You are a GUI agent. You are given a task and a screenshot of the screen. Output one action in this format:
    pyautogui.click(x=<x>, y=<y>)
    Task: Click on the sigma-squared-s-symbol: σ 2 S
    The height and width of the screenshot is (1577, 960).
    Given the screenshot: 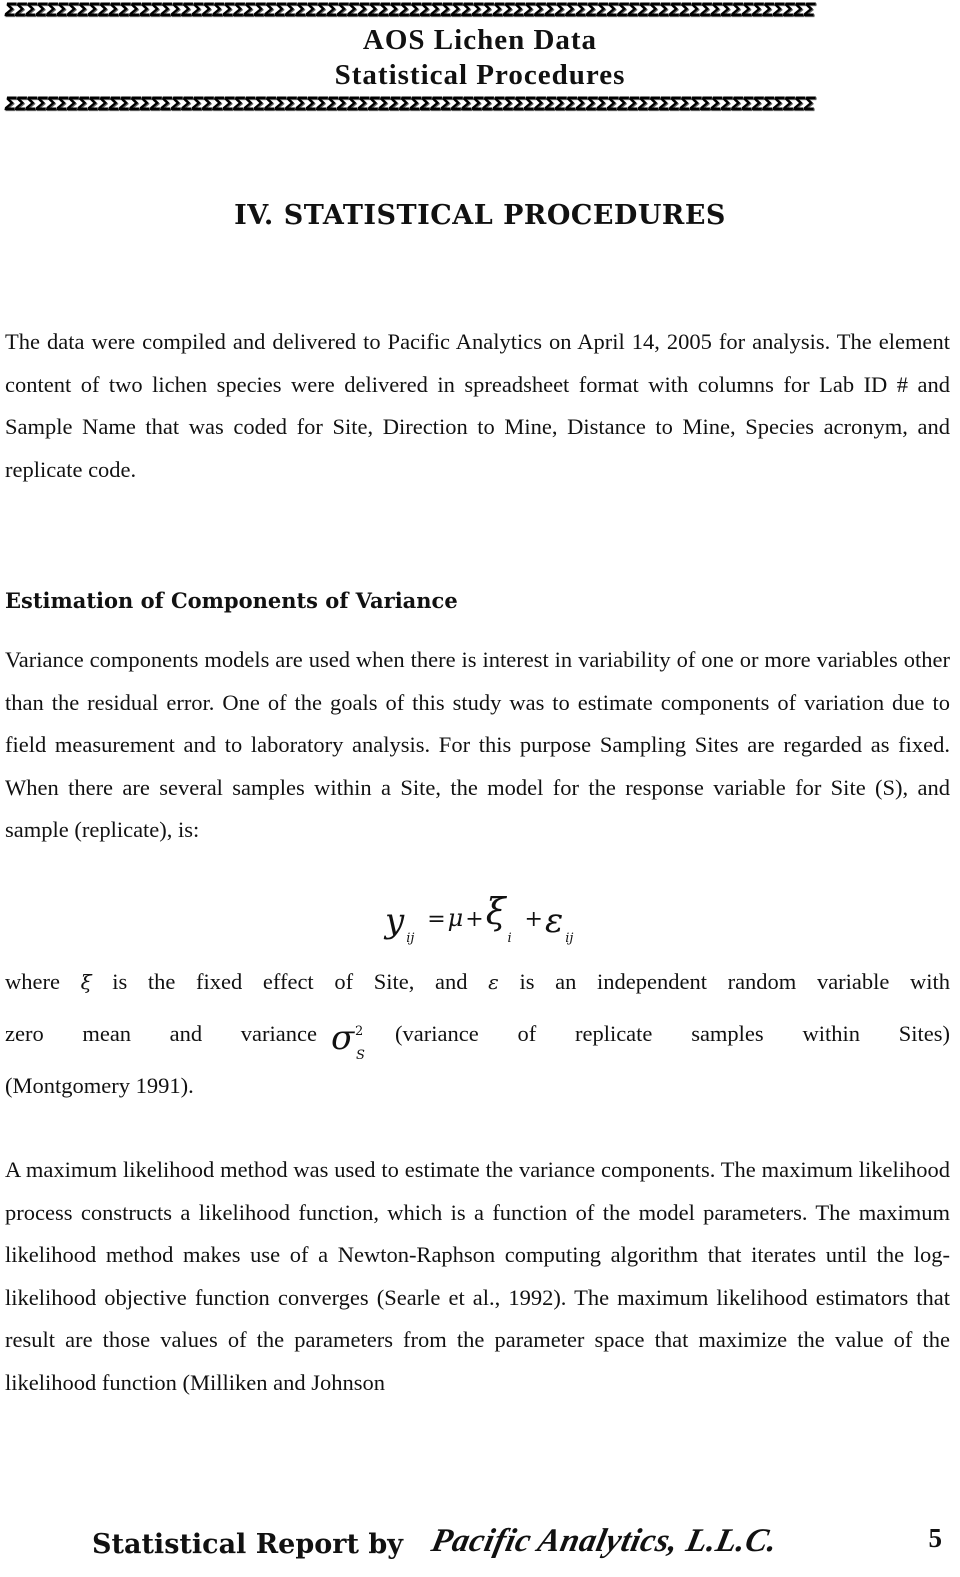 What is the action you would take?
    pyautogui.click(x=356, y=1037)
    